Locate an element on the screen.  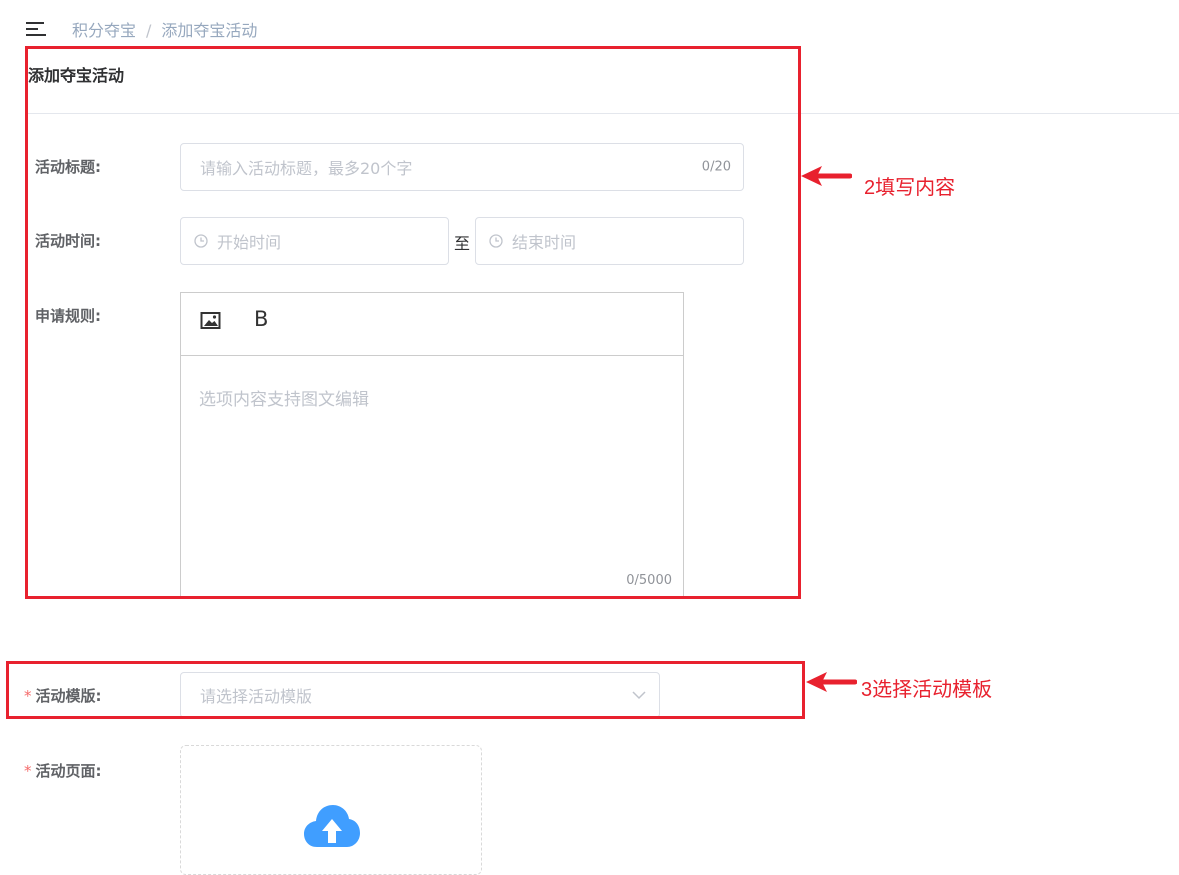
annotation-box-select-template is located at coordinates (405, 690).